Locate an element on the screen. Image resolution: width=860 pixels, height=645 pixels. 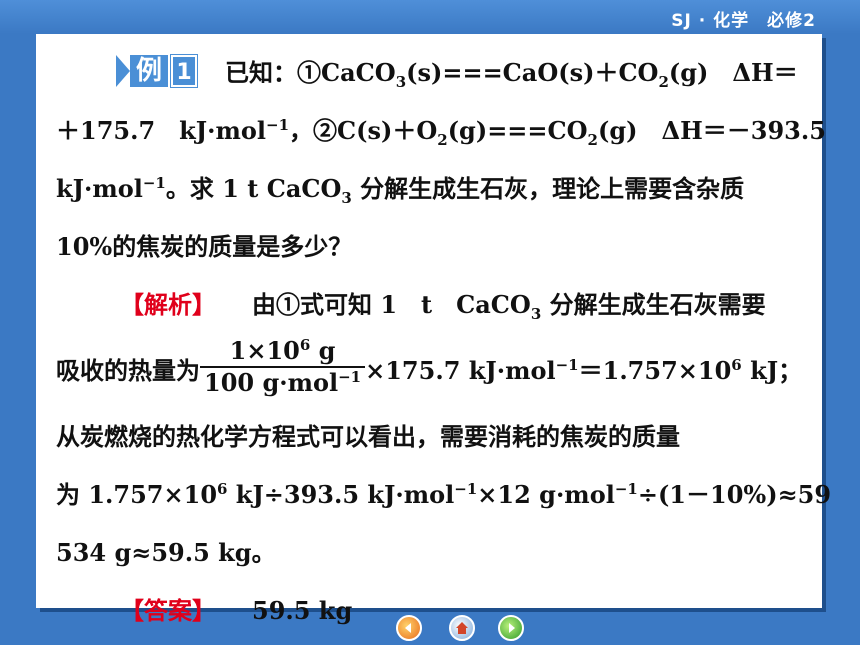
answer-tag: 【答案】 is located at coordinates (168, 610).